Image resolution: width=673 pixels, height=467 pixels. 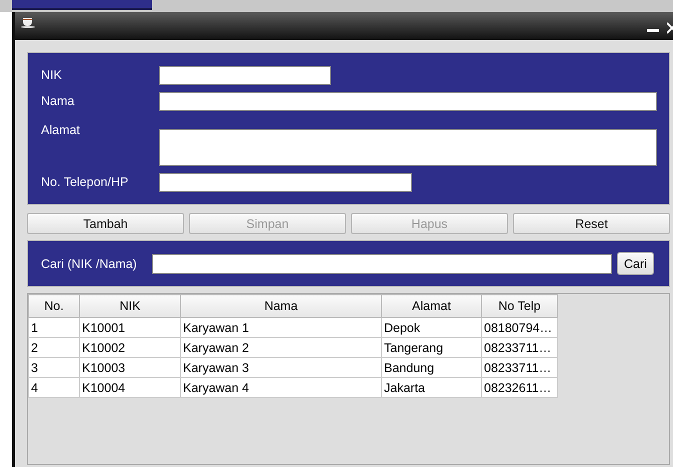 I want to click on close-icon, so click(x=670, y=28).